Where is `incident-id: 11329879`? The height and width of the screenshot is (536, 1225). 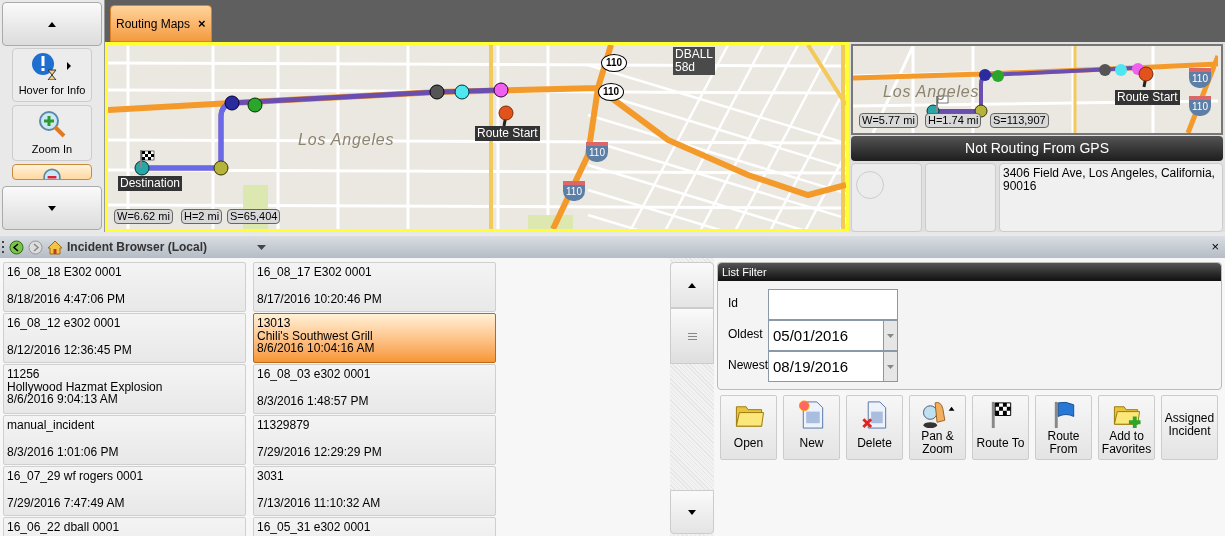
incident-id: 11329879 is located at coordinates (284, 425).